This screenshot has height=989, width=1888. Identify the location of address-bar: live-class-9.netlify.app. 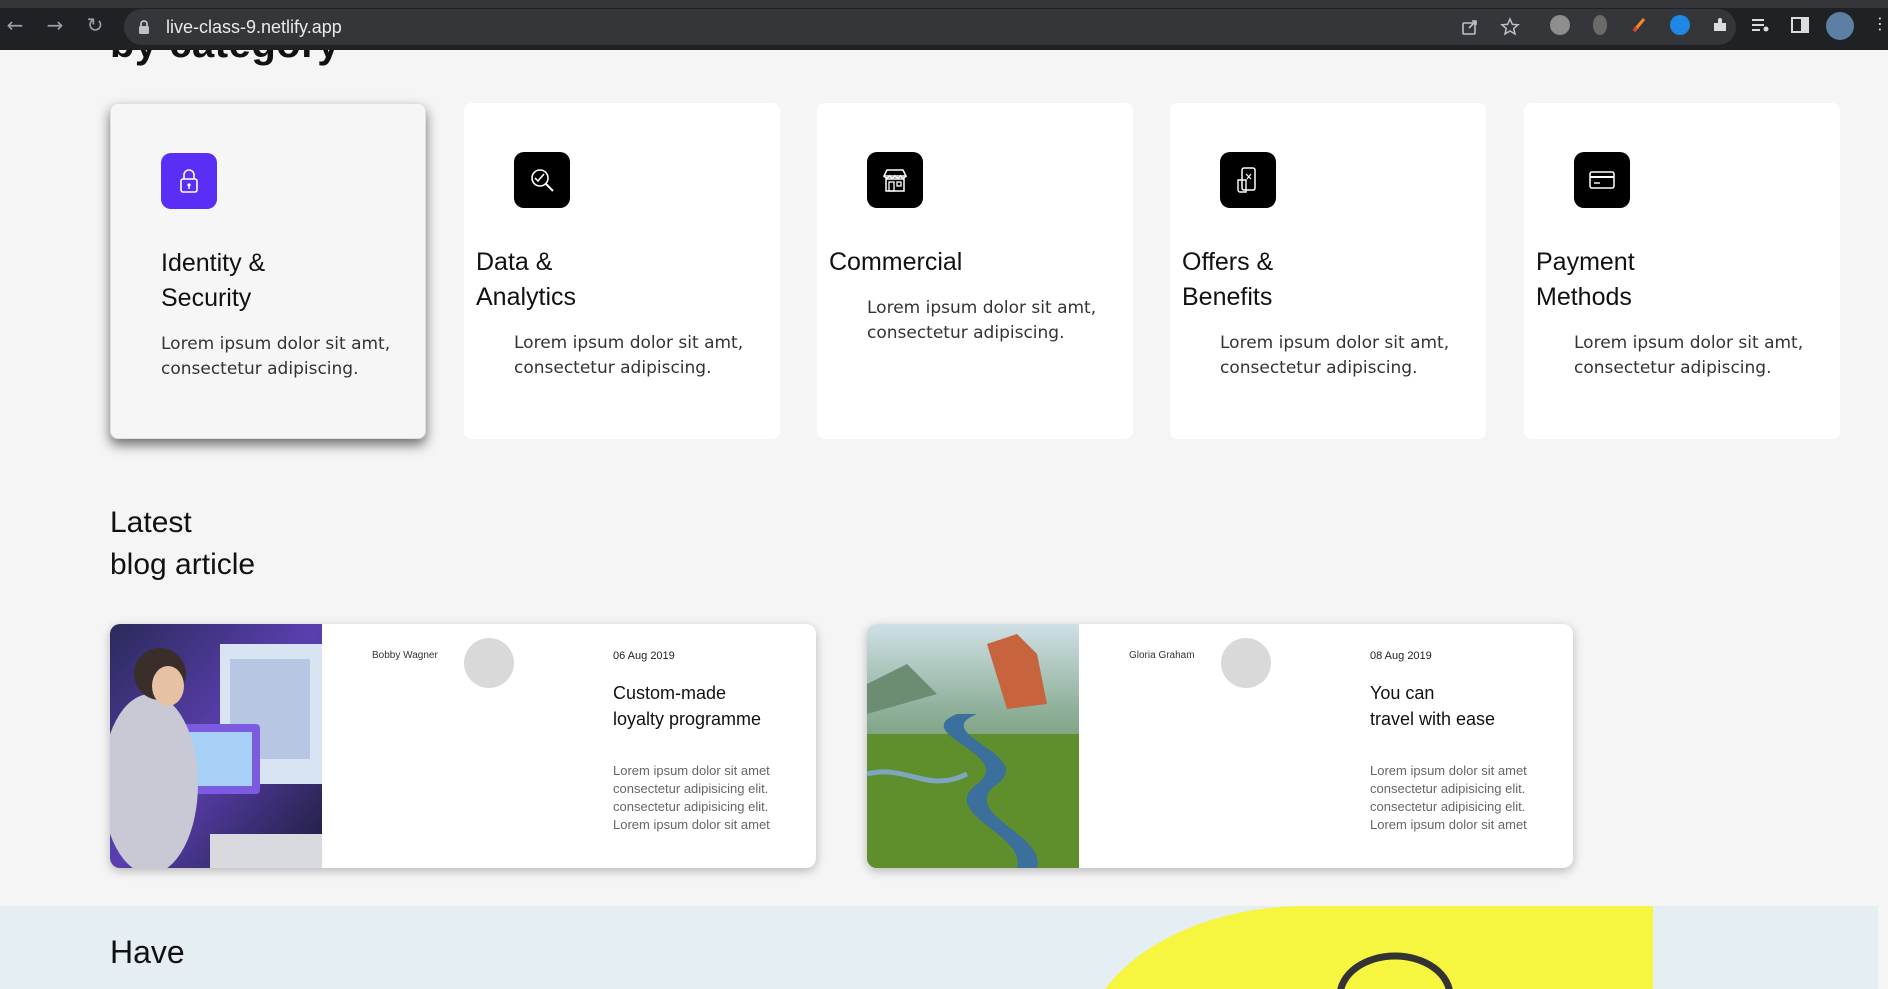
(930, 27).